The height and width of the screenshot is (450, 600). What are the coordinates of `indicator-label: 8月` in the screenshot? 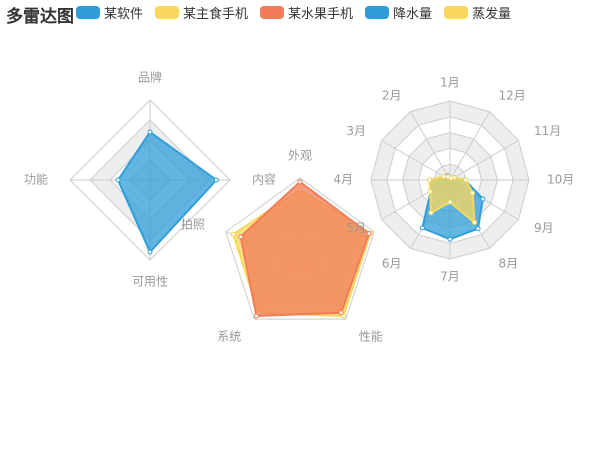 It's located at (509, 264).